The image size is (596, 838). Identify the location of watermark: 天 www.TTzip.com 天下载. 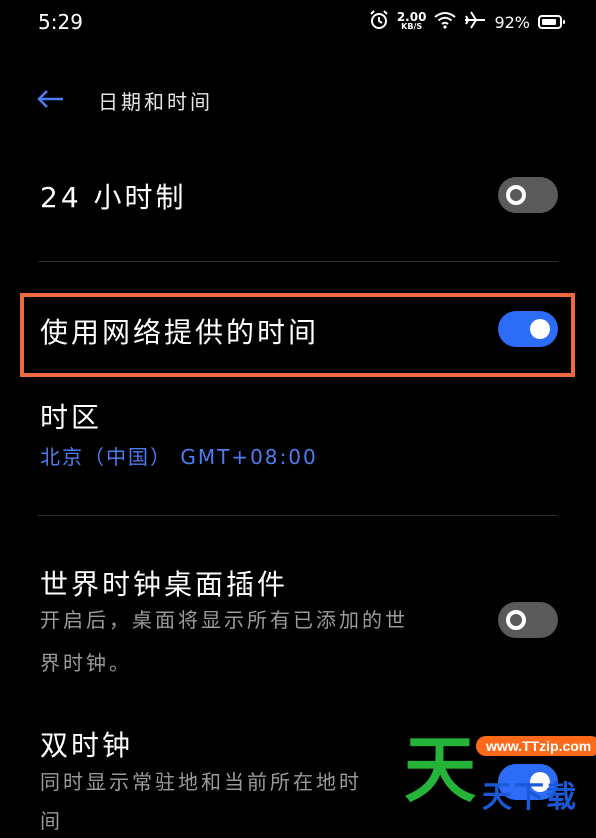
(500, 776).